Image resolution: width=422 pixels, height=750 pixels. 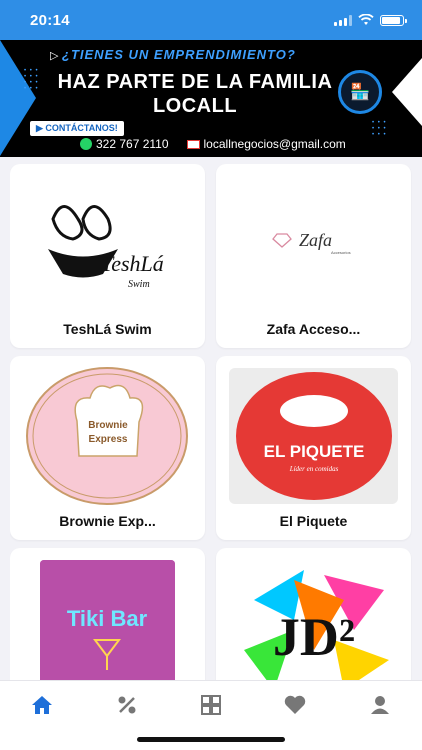 I want to click on store-card: TeshLá Swim TeshLá Swim, so click(x=107, y=256).